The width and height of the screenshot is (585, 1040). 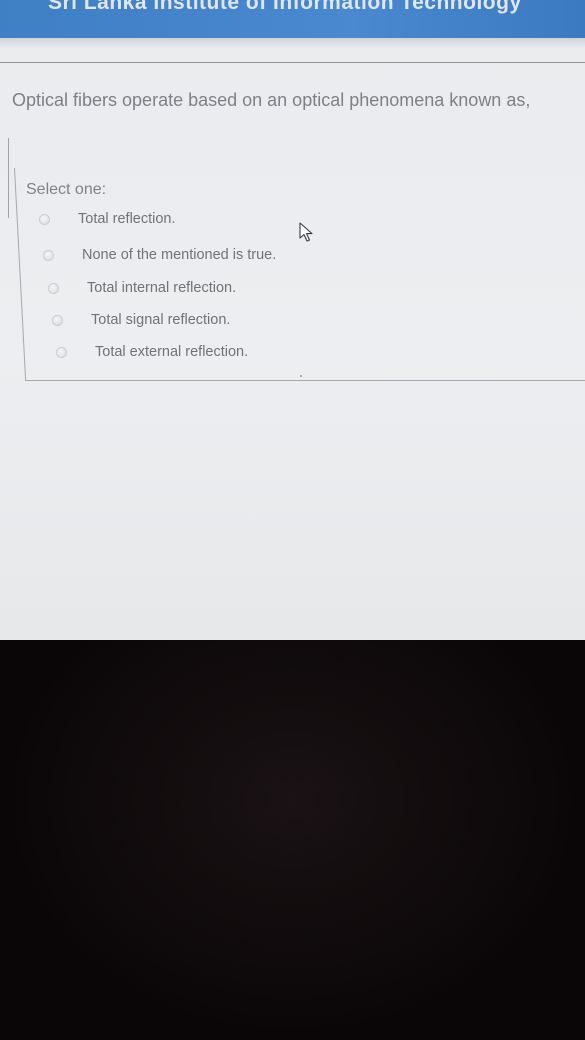 I want to click on answer-option: Total signal reflection., so click(x=141, y=320).